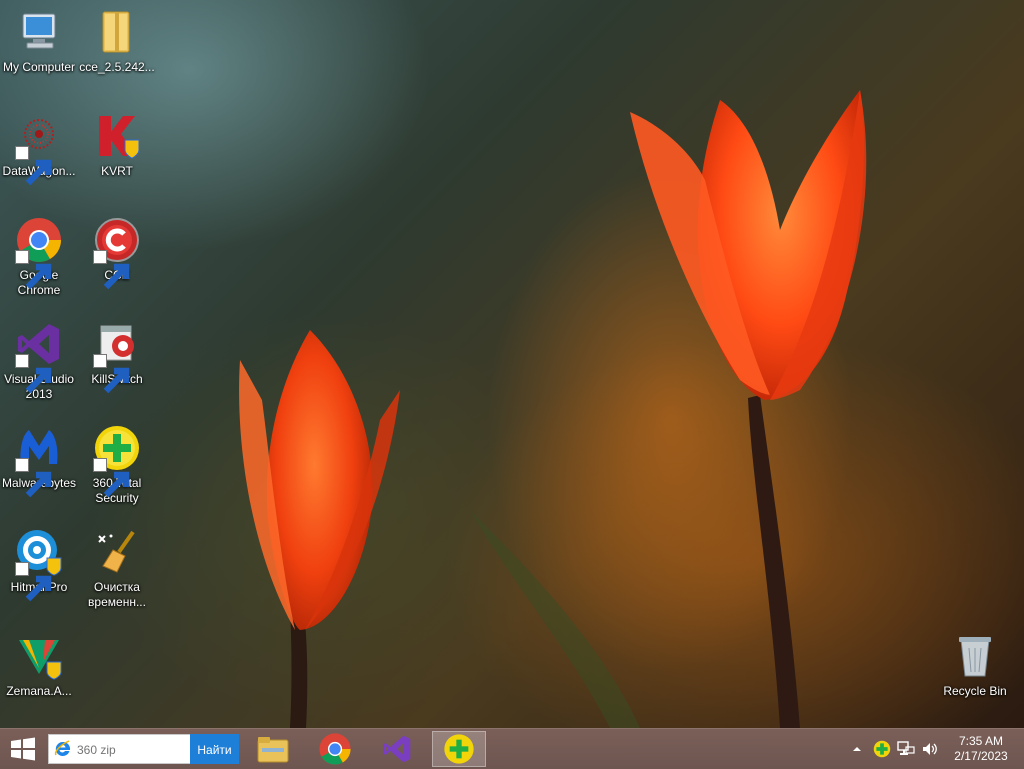 The width and height of the screenshot is (1024, 769). I want to click on computer-icon, so click(39, 32).